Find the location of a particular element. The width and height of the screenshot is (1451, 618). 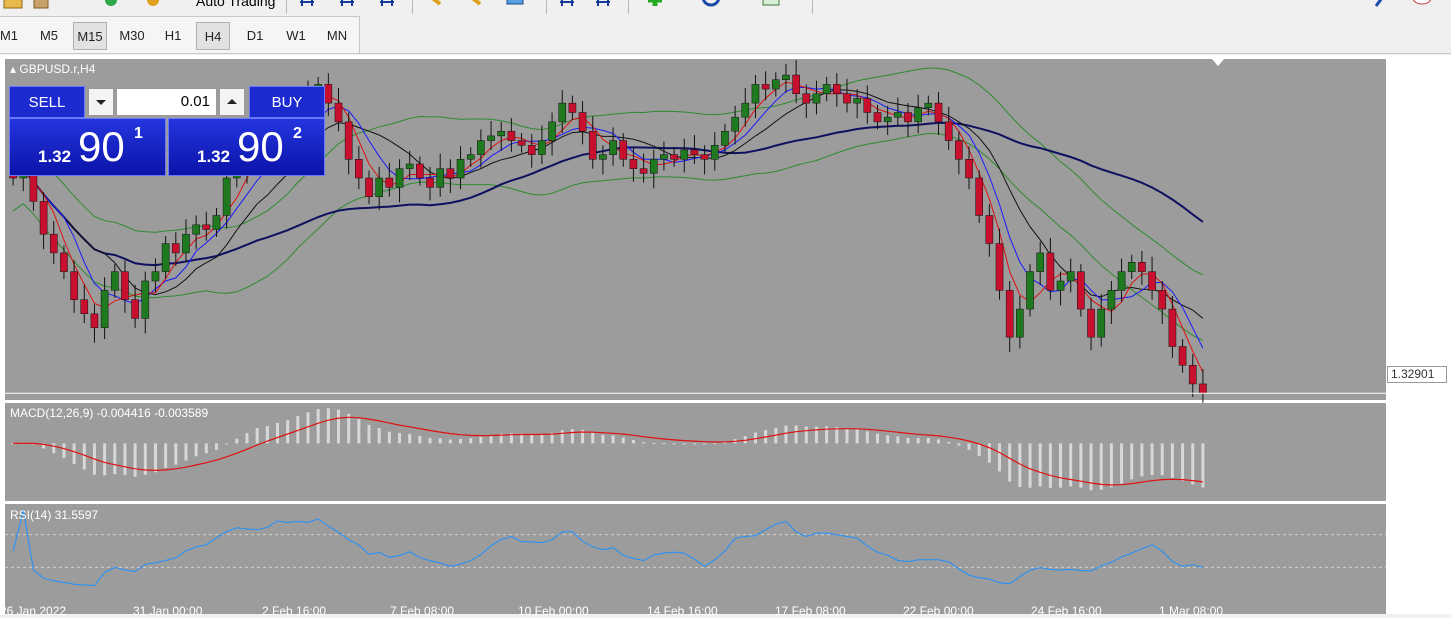

lot-decrease-button is located at coordinates (101, 102).